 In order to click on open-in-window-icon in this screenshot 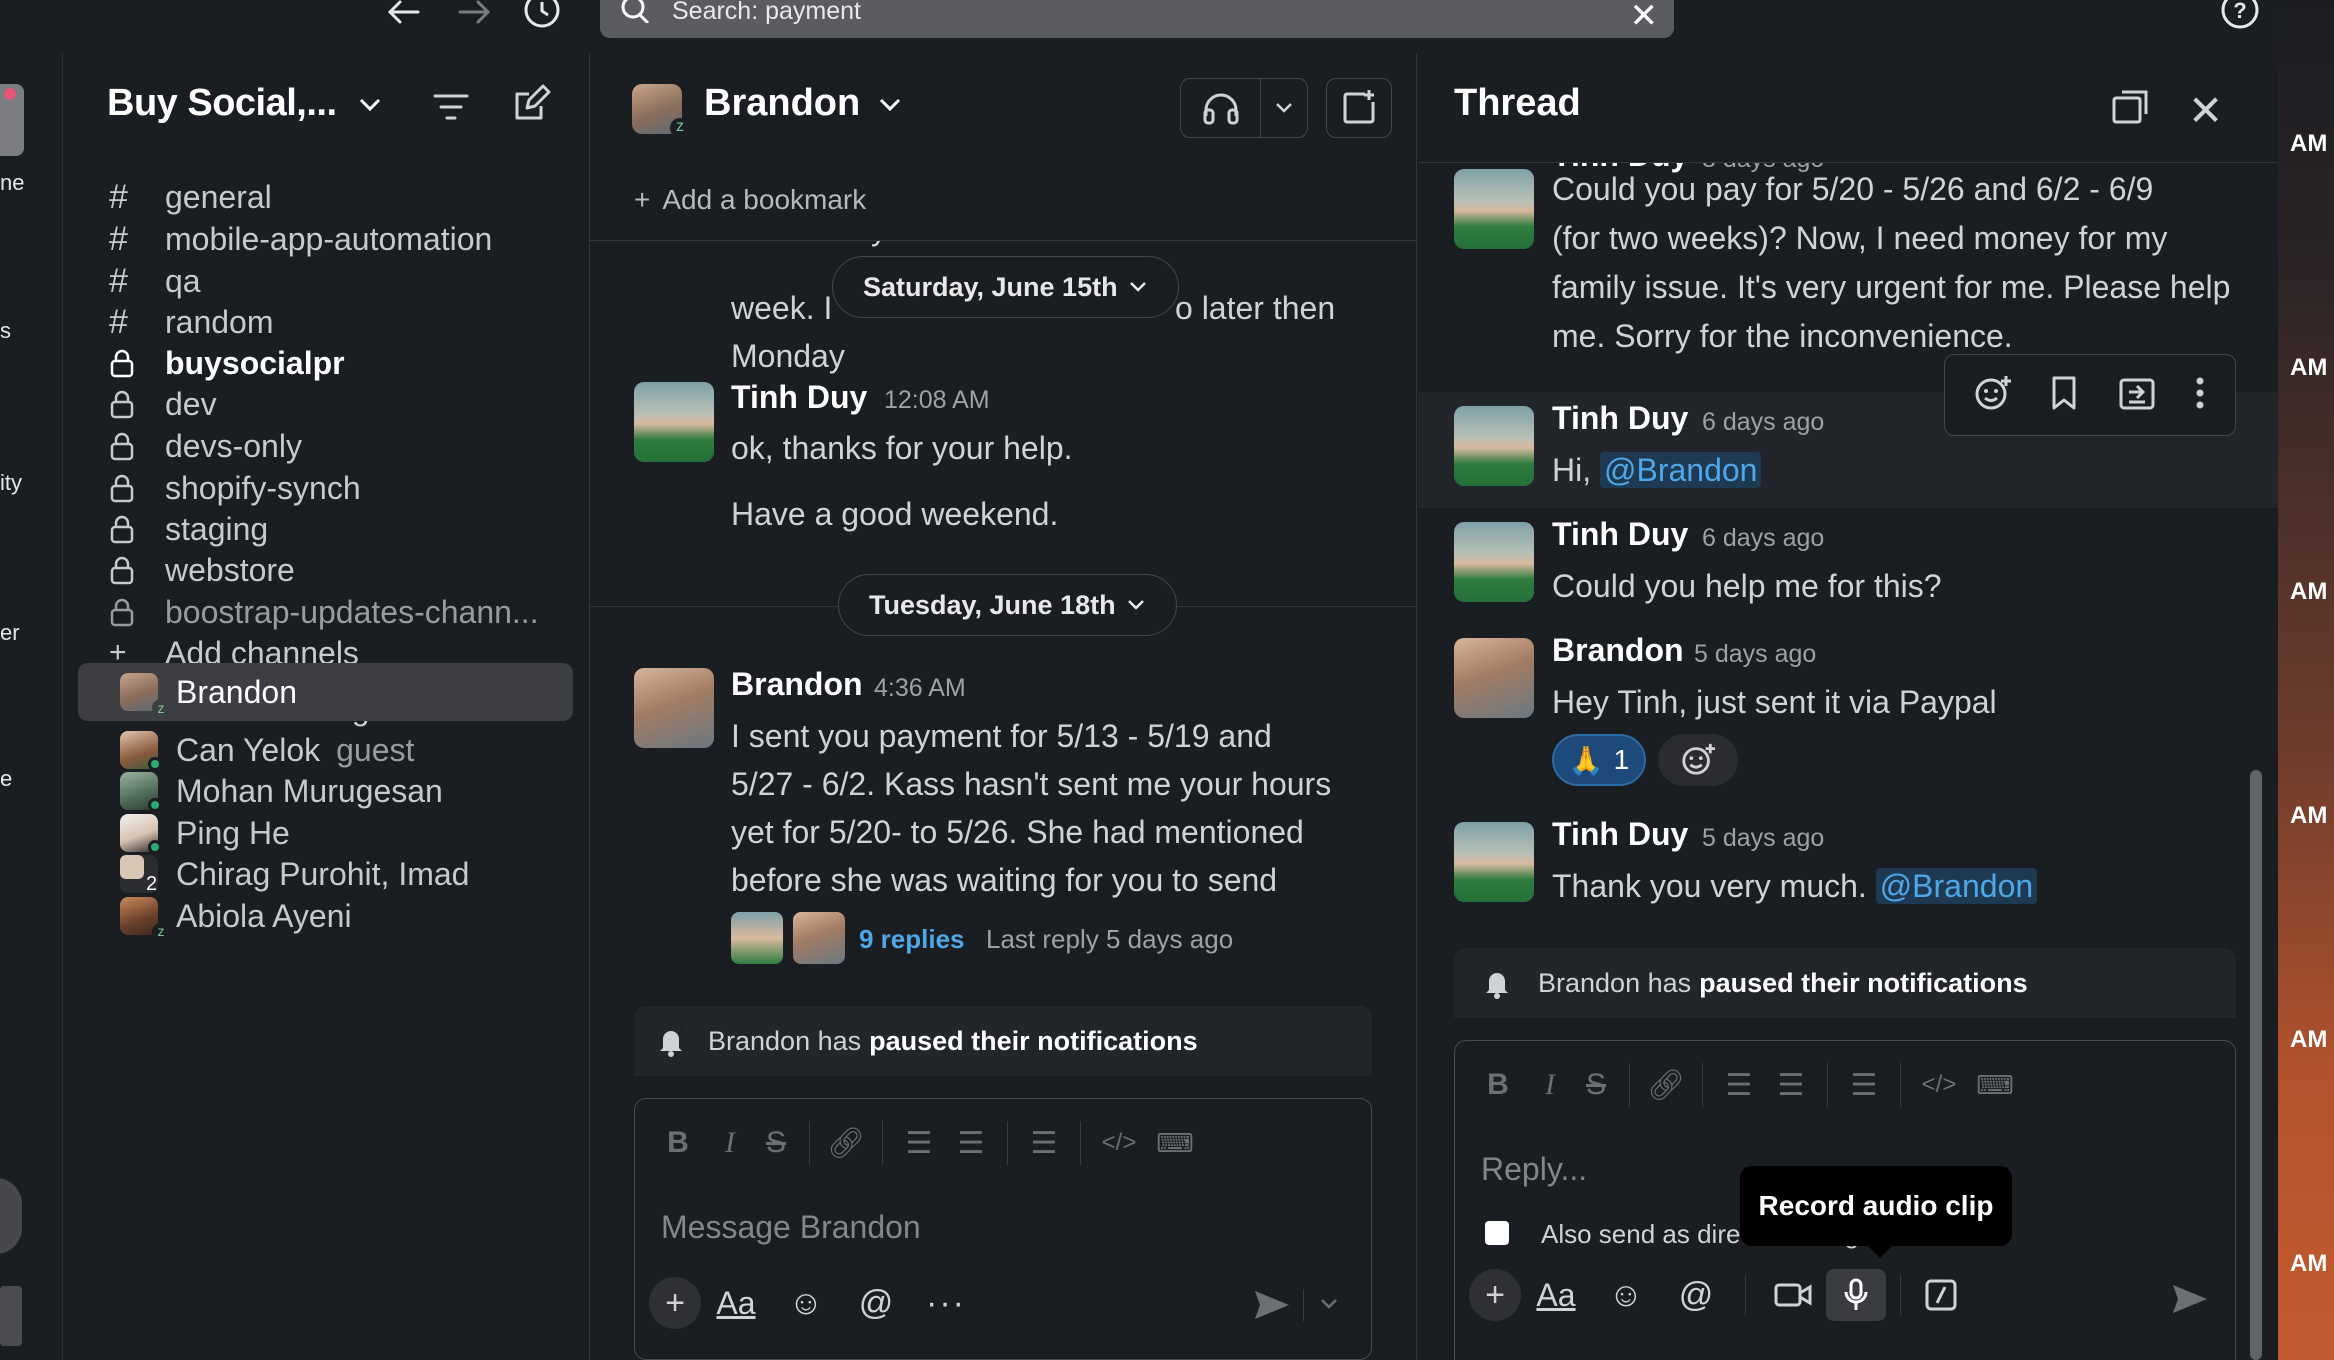, I will do `click(2130, 110)`.